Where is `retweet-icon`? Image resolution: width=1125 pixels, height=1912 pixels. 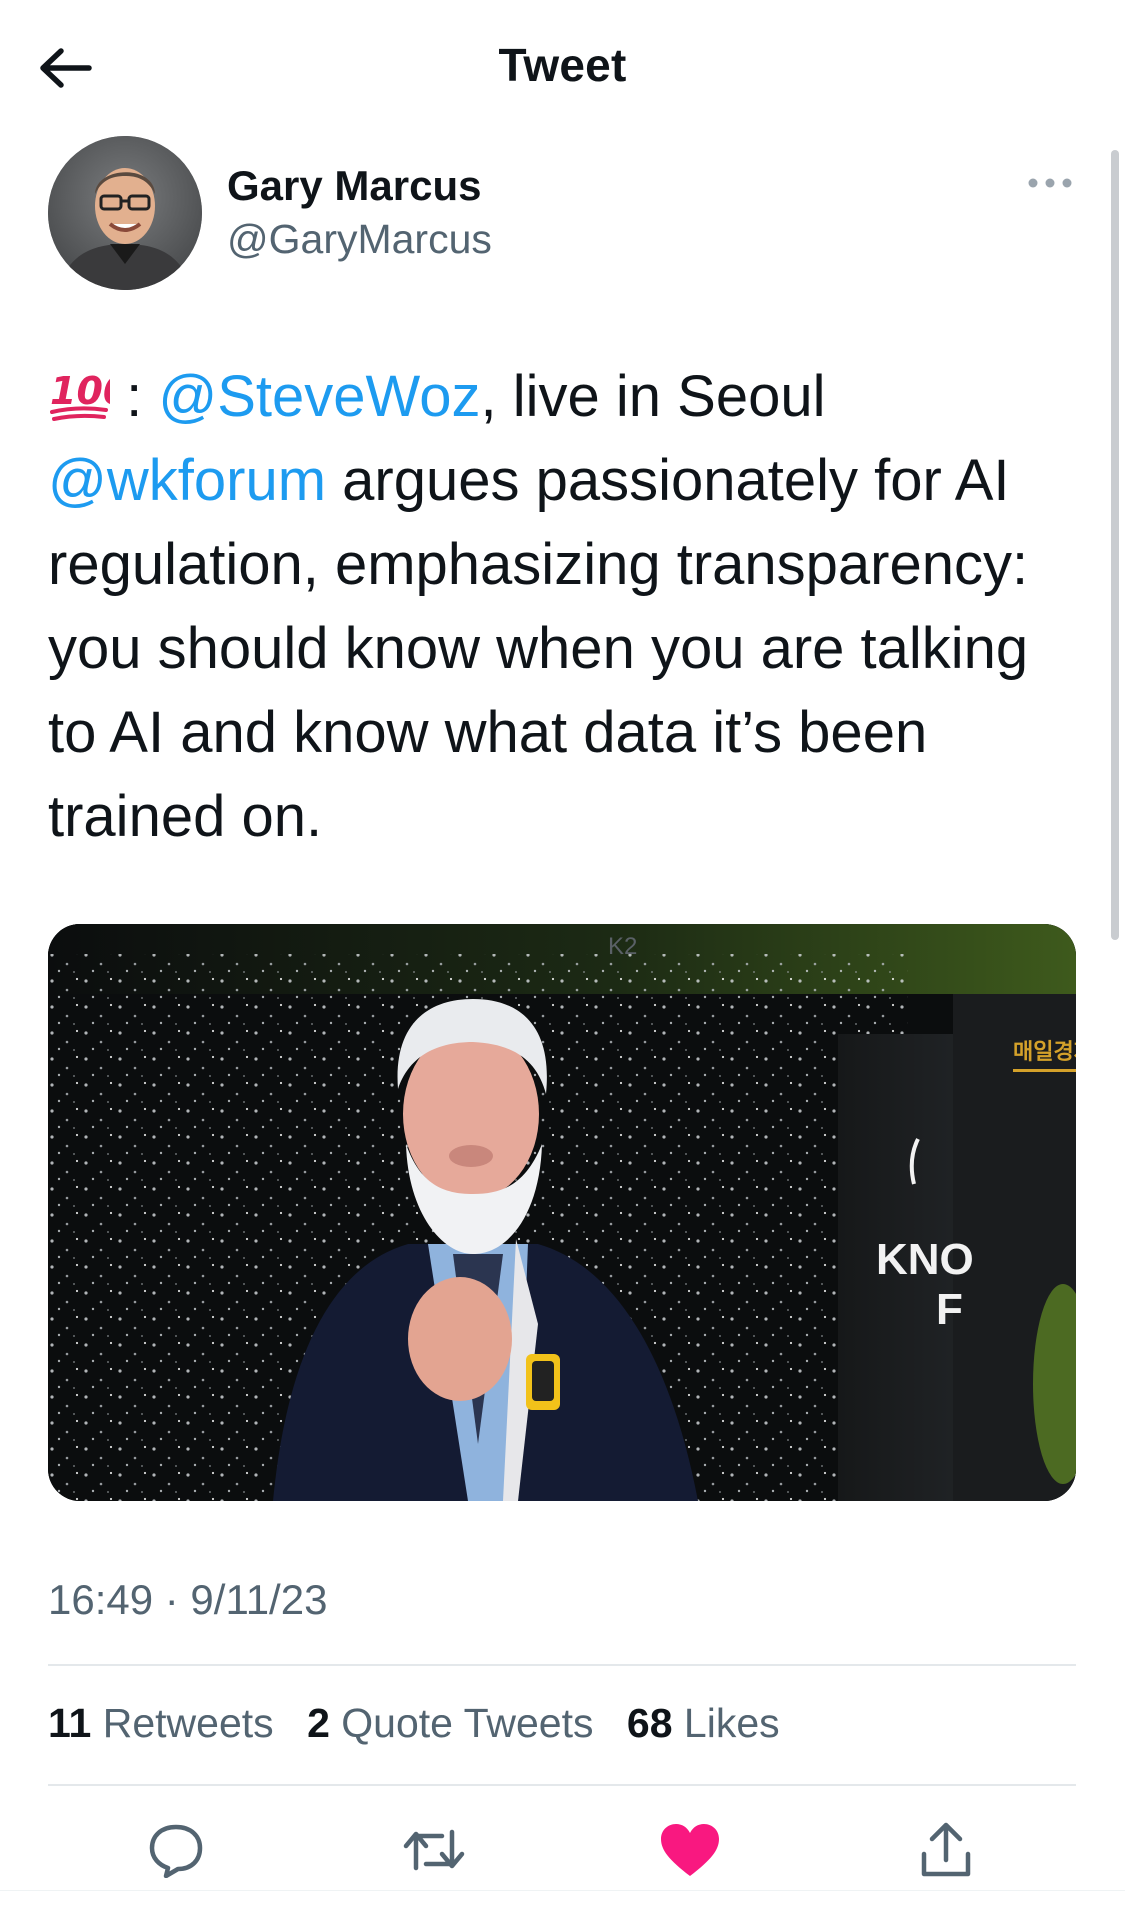
retweet-icon is located at coordinates (434, 1850).